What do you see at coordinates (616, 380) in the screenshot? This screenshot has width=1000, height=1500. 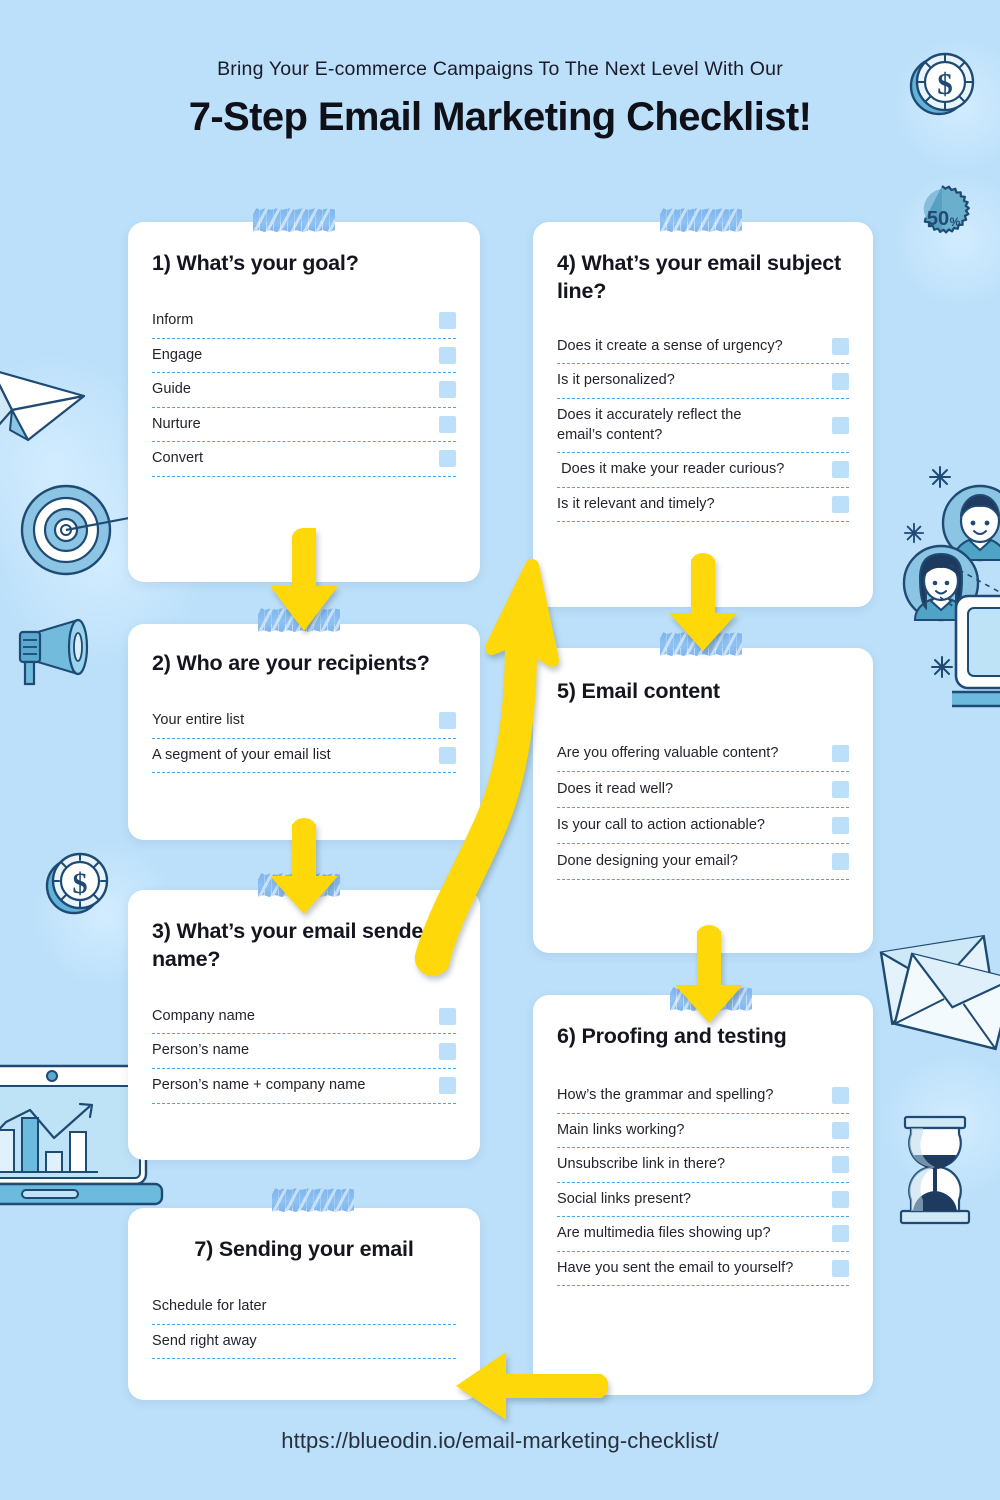 I see `checklist-label: Is it personalized?` at bounding box center [616, 380].